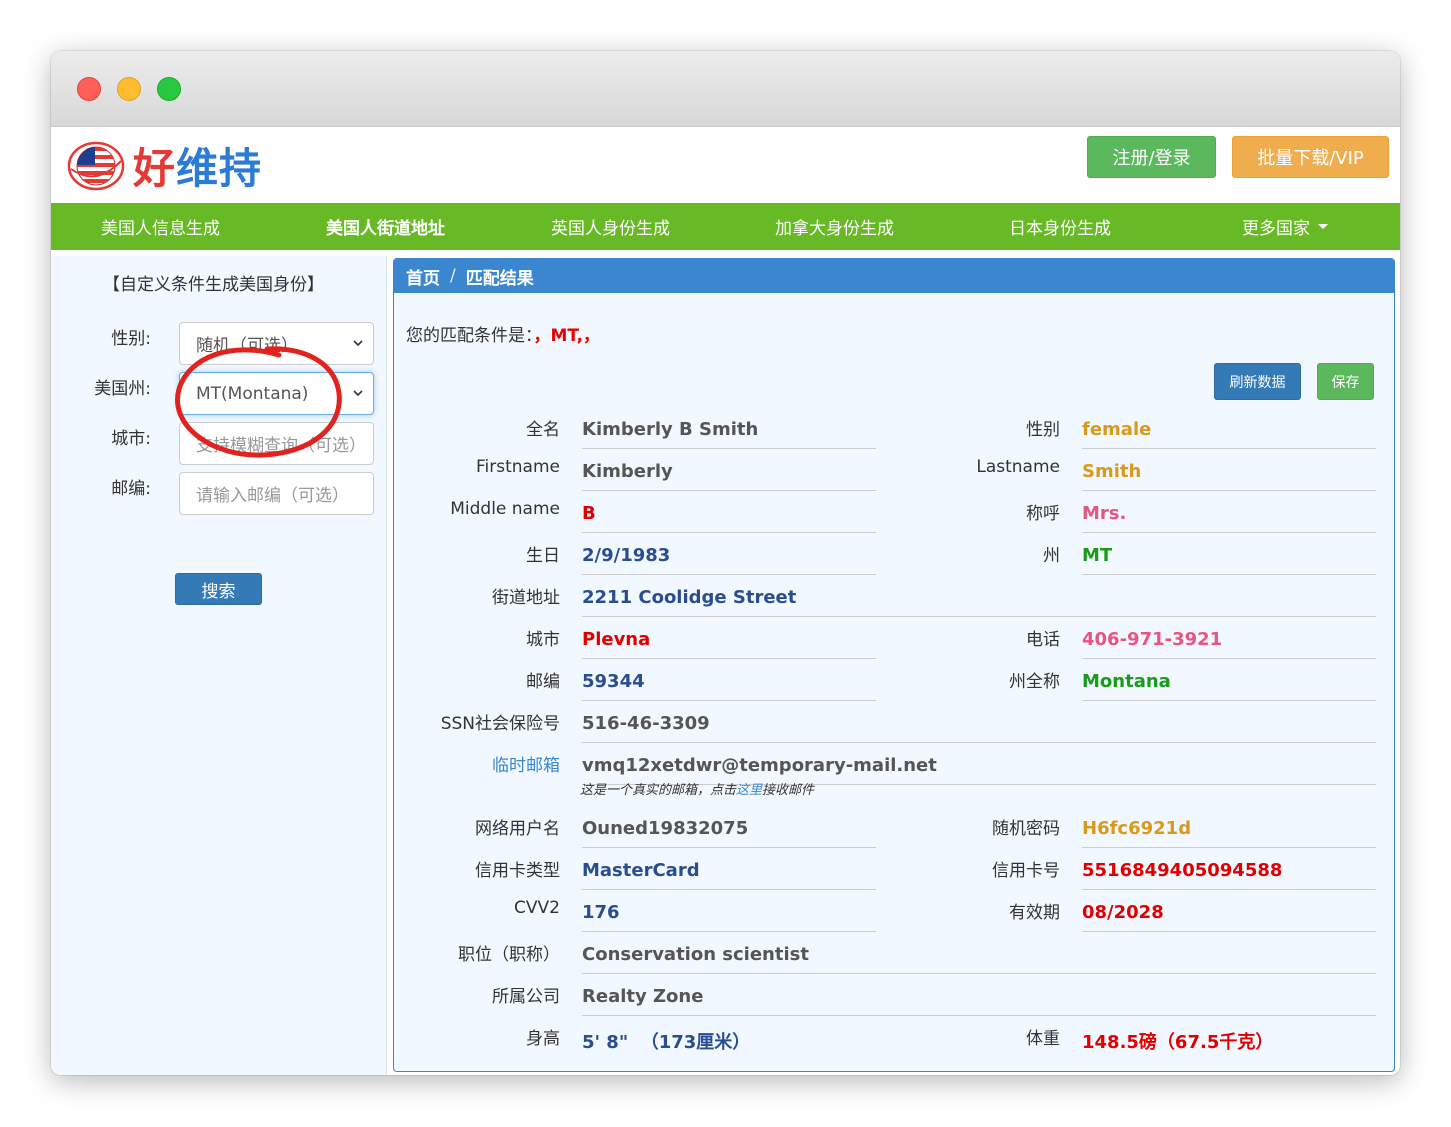 The image size is (1451, 1127). I want to click on criteria-label: 您的匹配条件是：, so click(470, 336).